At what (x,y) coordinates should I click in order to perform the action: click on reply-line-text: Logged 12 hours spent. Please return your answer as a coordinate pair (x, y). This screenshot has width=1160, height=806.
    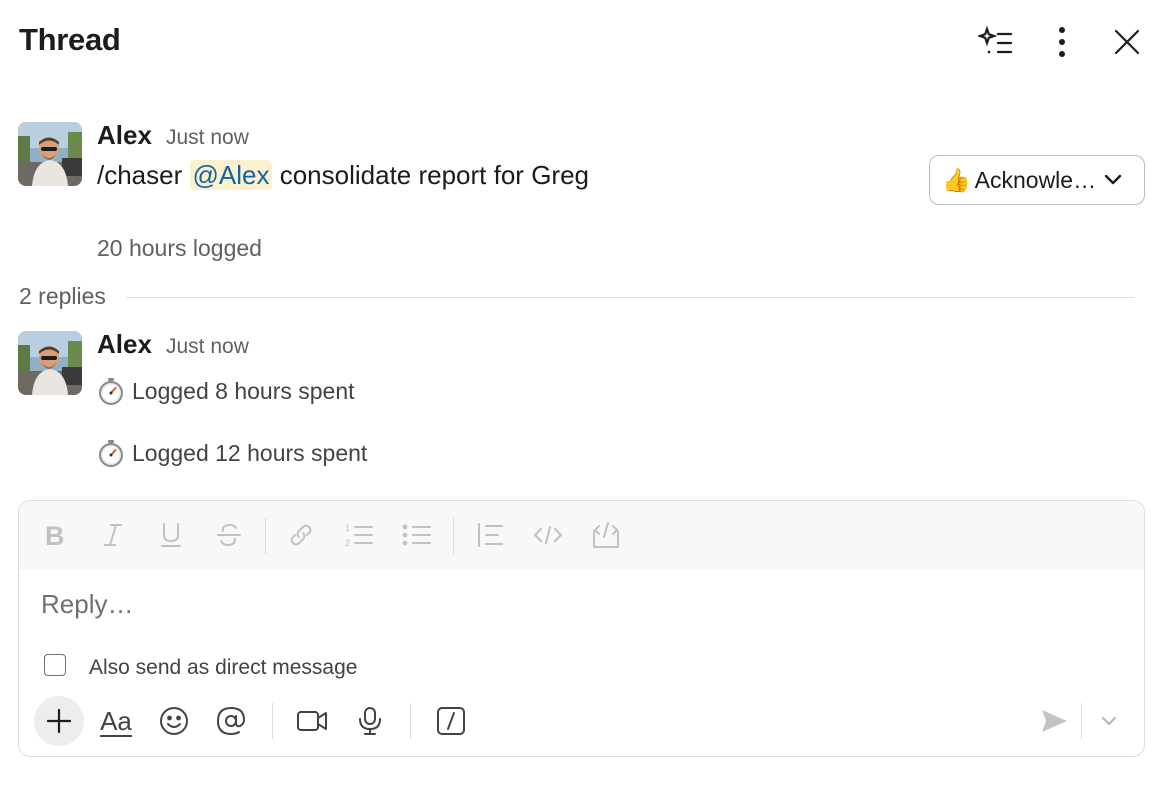
    Looking at the image, I should click on (250, 452).